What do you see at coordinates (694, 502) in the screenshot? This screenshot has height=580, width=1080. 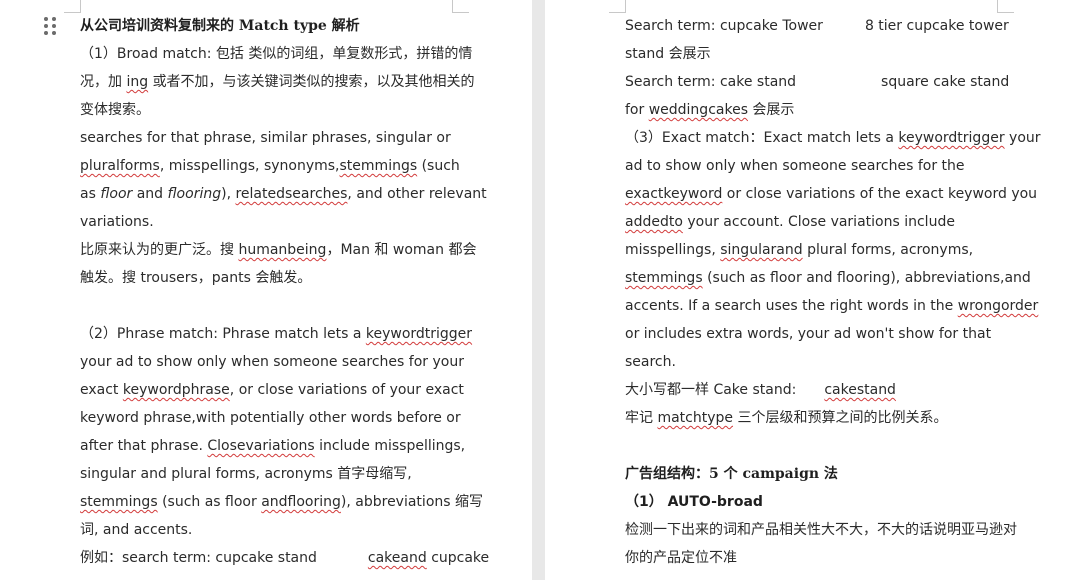 I see `auto-broad-heading: （1） AUTO-broad` at bounding box center [694, 502].